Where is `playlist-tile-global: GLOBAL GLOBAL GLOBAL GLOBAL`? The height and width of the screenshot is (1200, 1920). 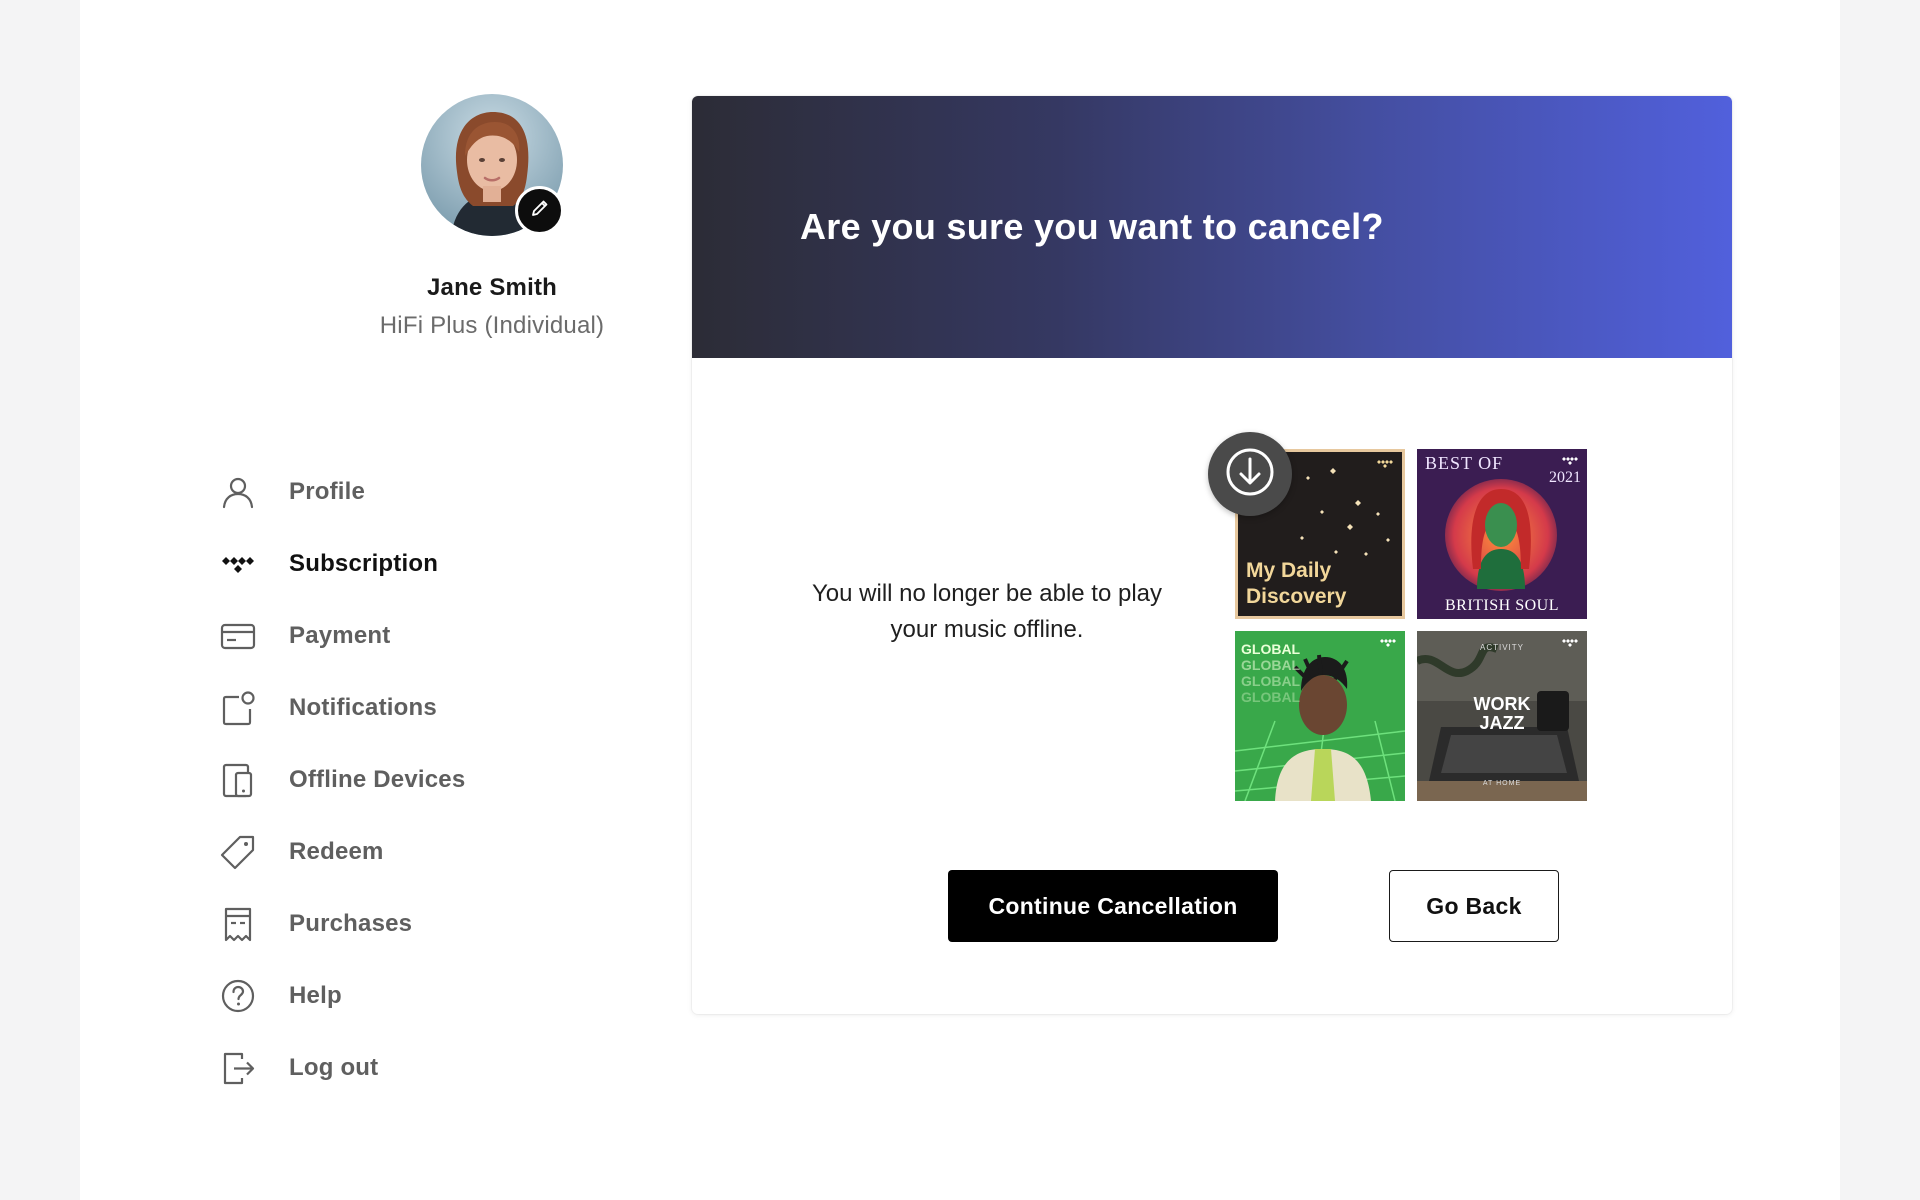 playlist-tile-global: GLOBAL GLOBAL GLOBAL GLOBAL is located at coordinates (1320, 716).